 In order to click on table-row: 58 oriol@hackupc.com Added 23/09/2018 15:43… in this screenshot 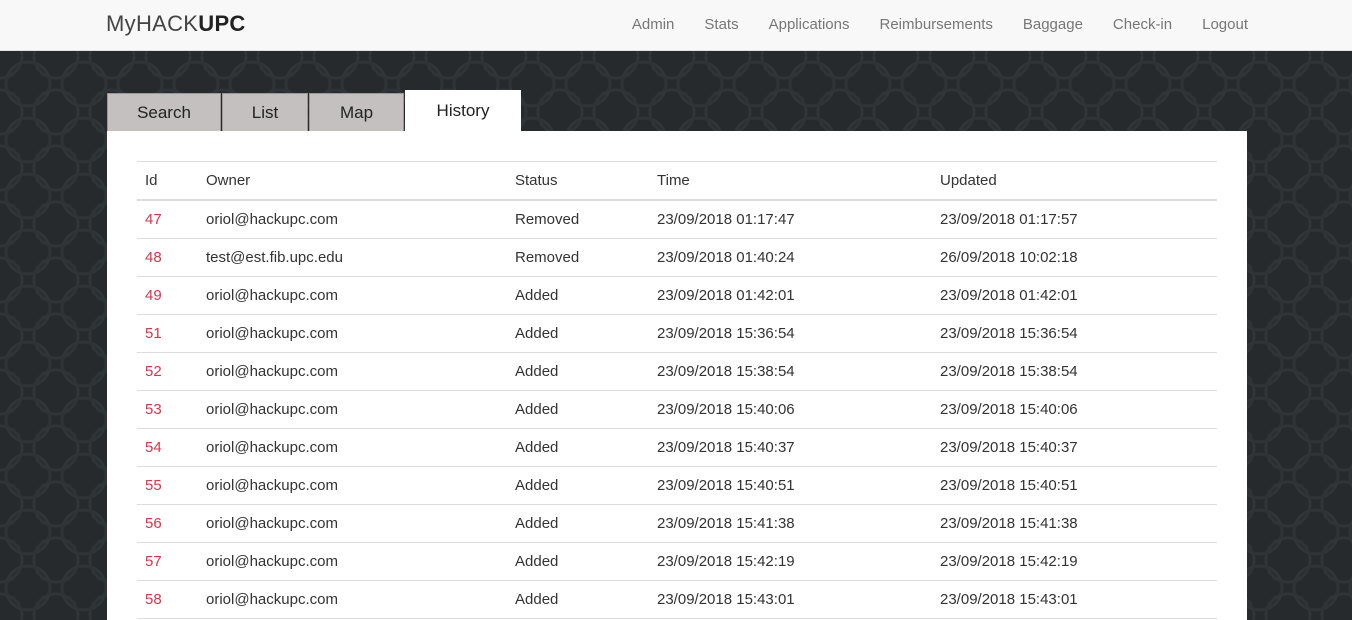, I will do `click(677, 599)`.